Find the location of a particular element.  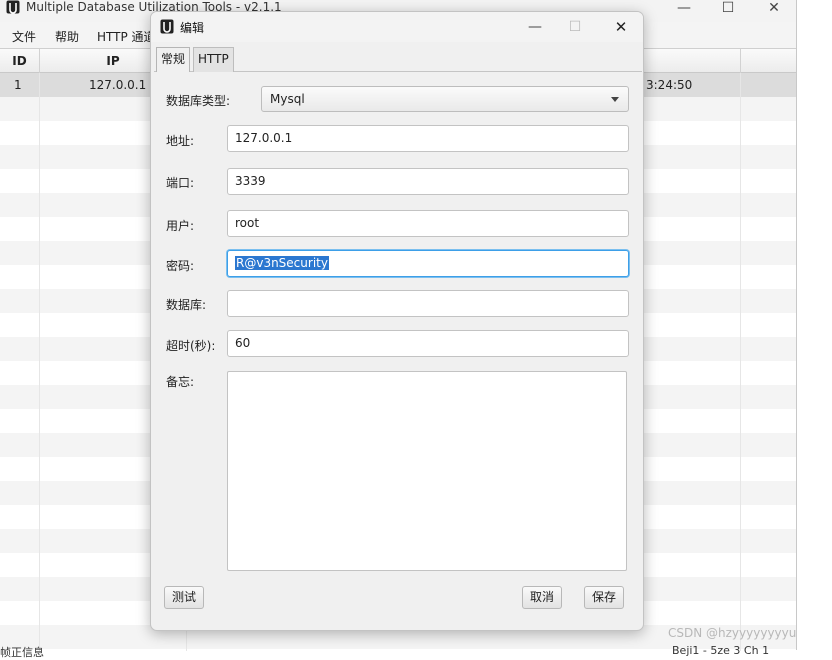

cell-time: 3:24:50 is located at coordinates (669, 85).